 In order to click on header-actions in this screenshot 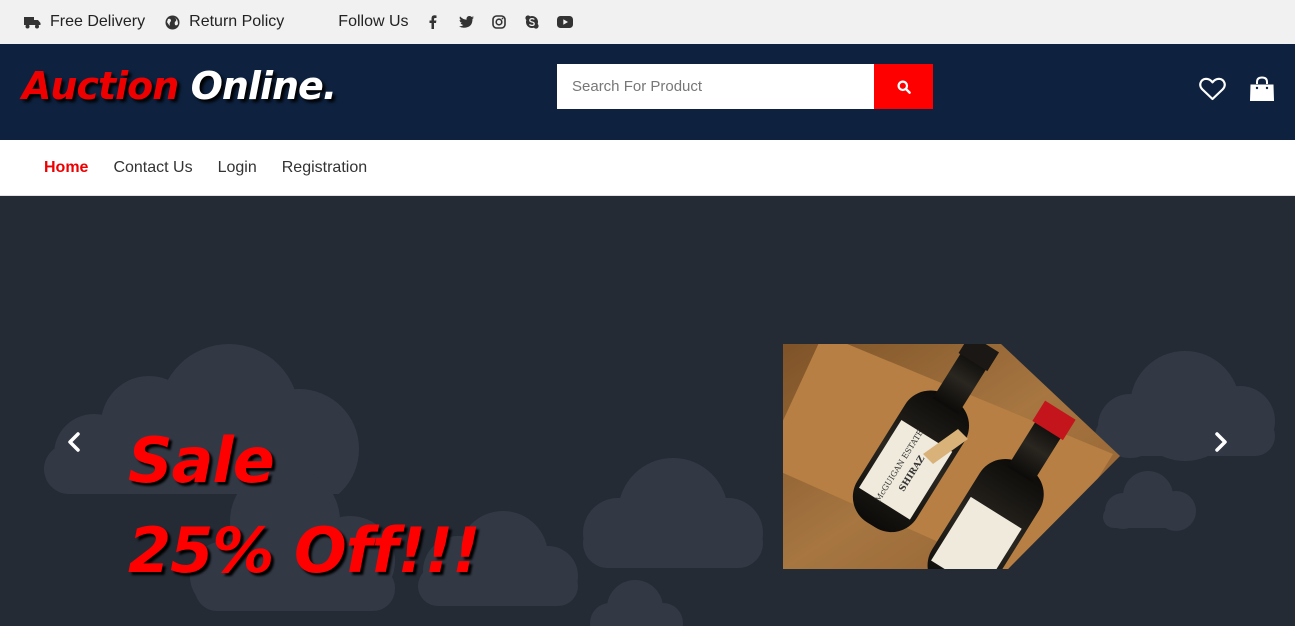, I will do `click(1237, 89)`.